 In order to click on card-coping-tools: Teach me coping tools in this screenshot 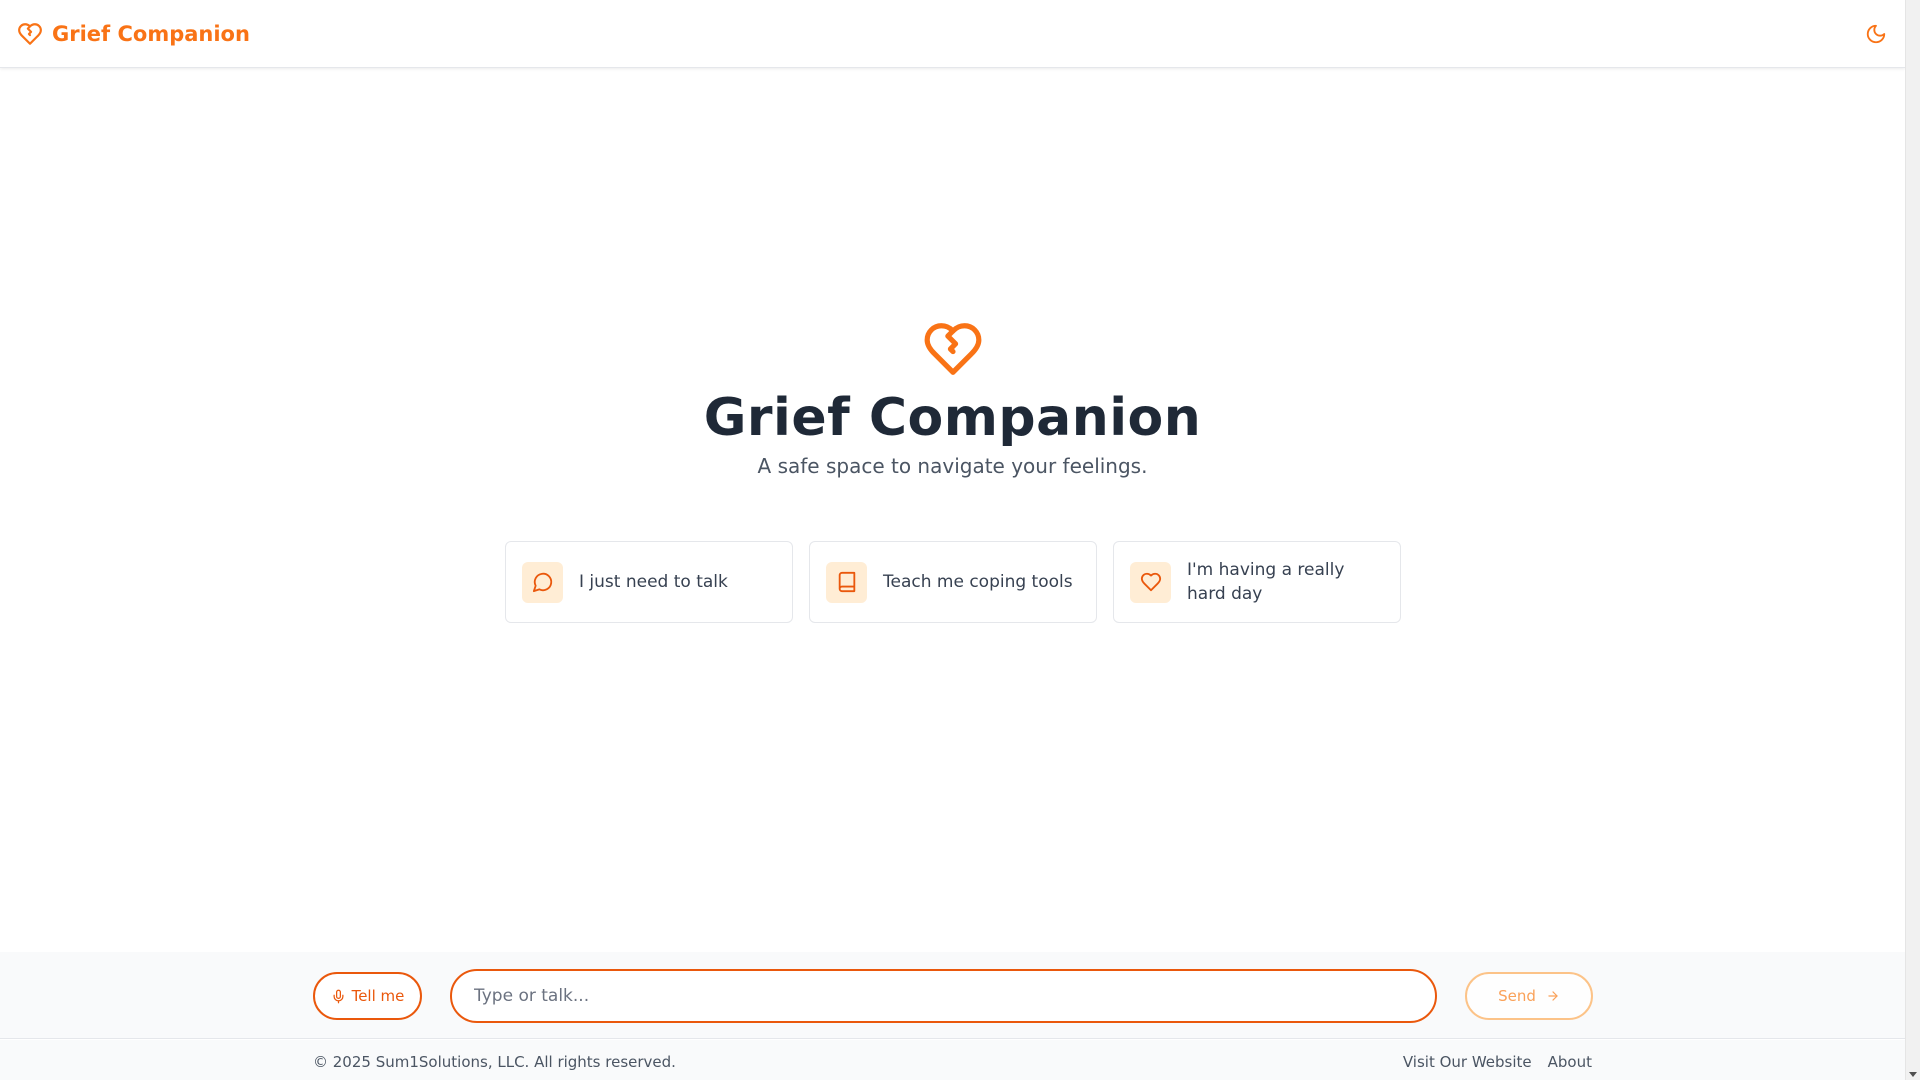, I will do `click(953, 582)`.